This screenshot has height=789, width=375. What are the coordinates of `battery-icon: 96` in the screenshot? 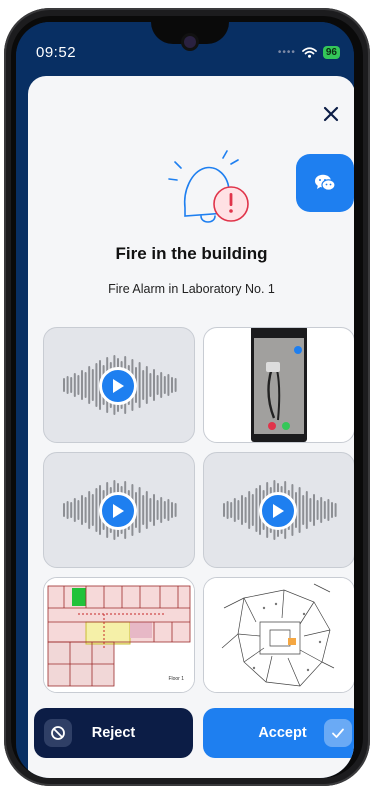 It's located at (331, 52).